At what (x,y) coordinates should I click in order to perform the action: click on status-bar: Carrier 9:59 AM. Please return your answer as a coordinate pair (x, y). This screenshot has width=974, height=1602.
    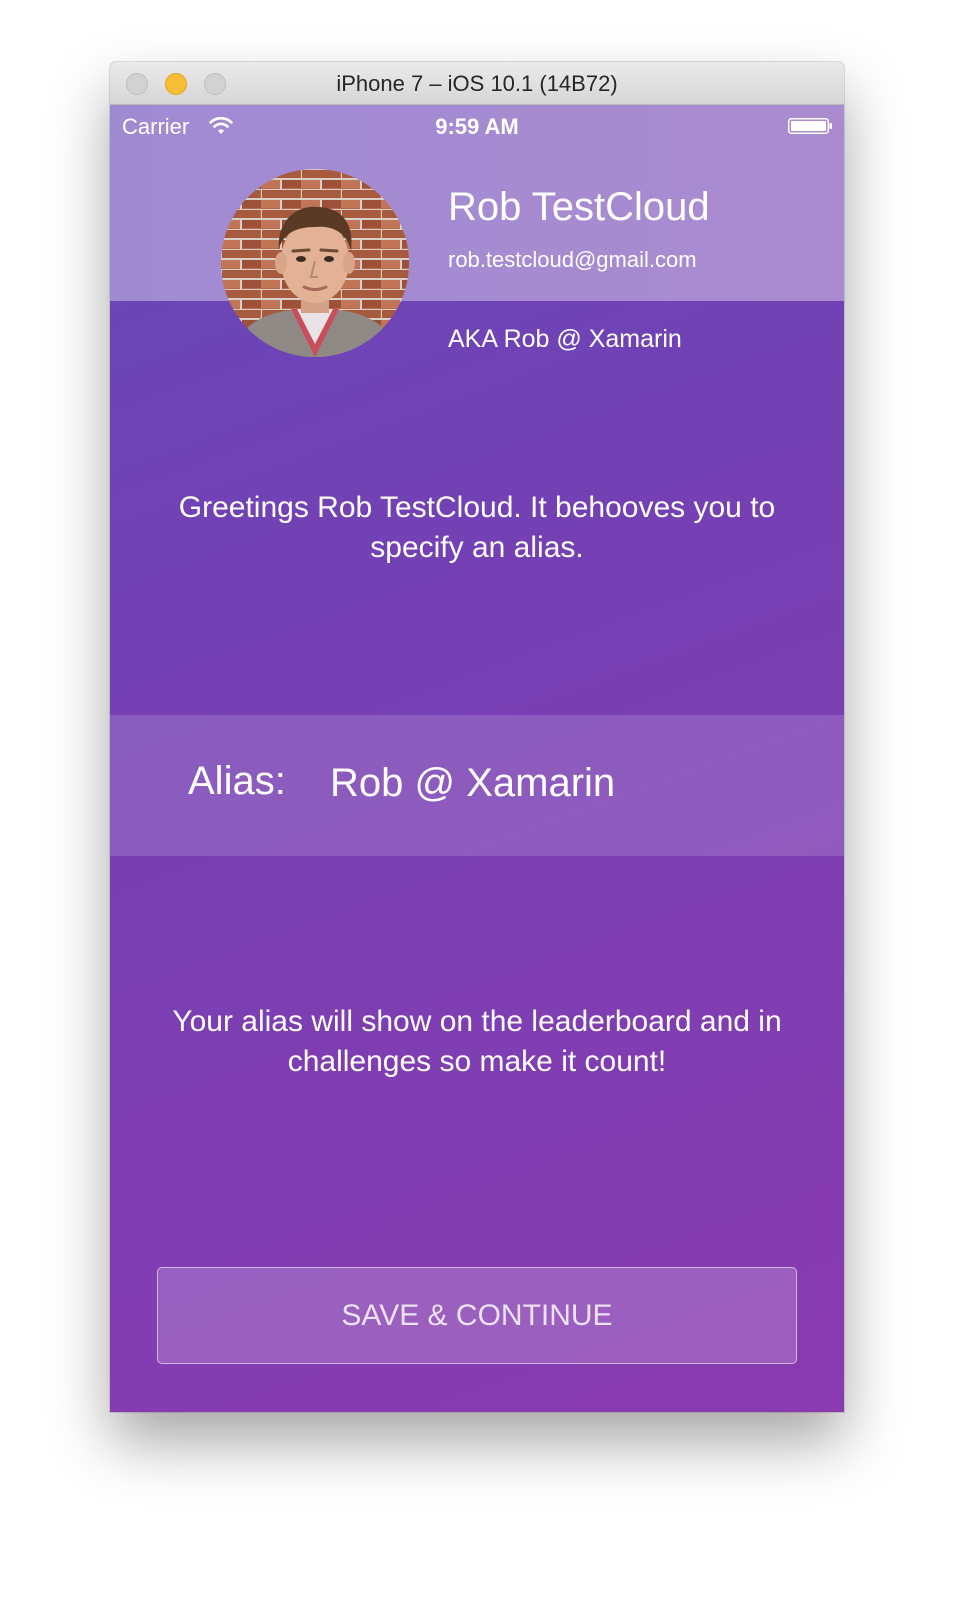
    Looking at the image, I should click on (477, 126).